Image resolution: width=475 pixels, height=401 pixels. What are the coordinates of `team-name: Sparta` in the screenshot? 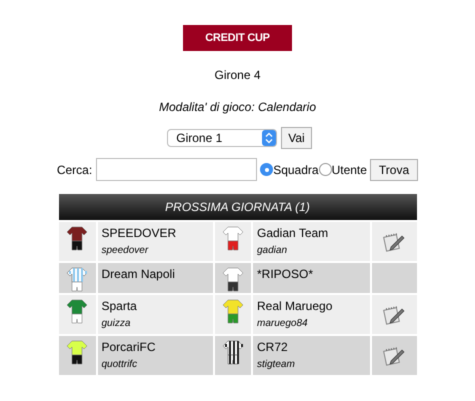 It's located at (120, 306).